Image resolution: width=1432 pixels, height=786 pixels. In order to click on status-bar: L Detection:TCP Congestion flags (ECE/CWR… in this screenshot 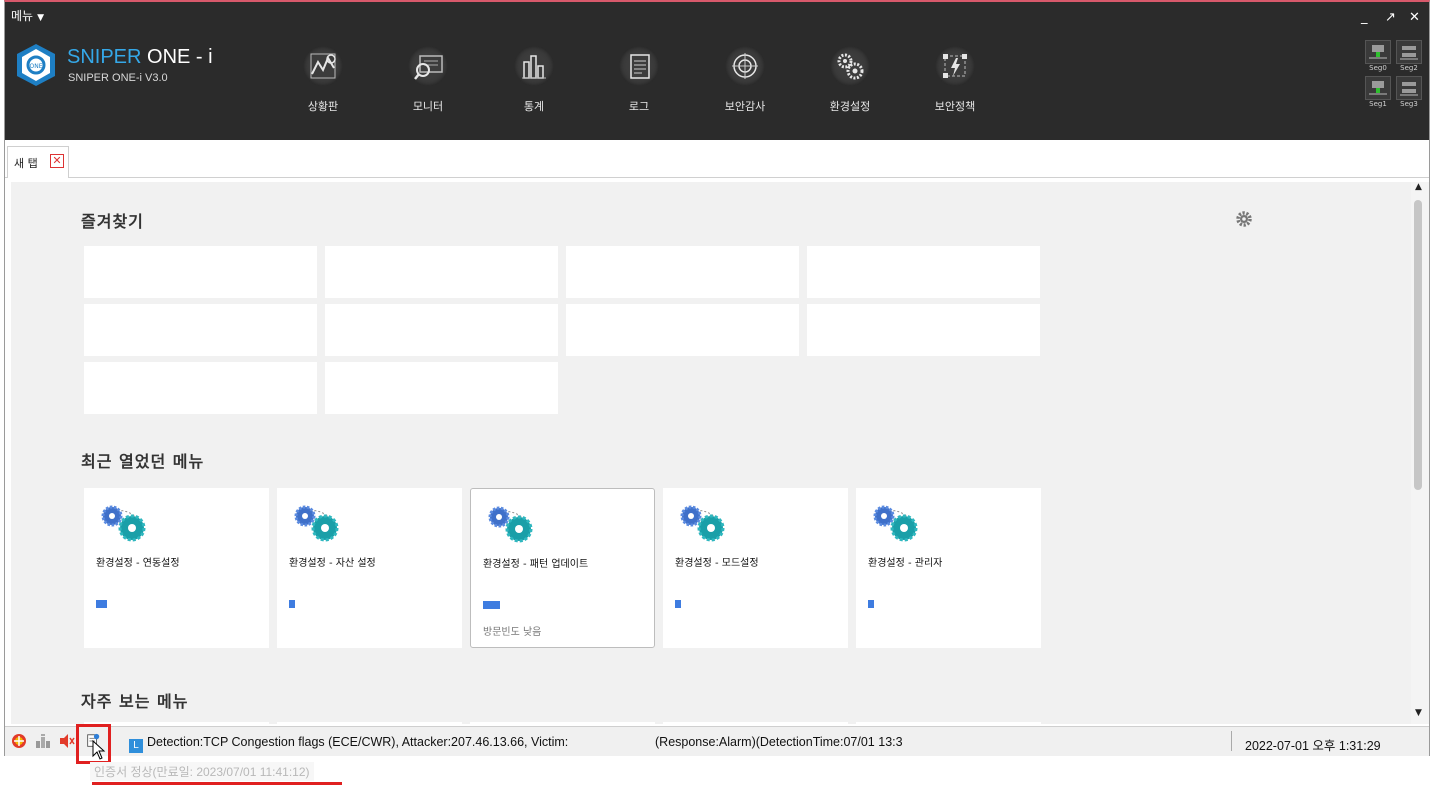, I will do `click(717, 741)`.